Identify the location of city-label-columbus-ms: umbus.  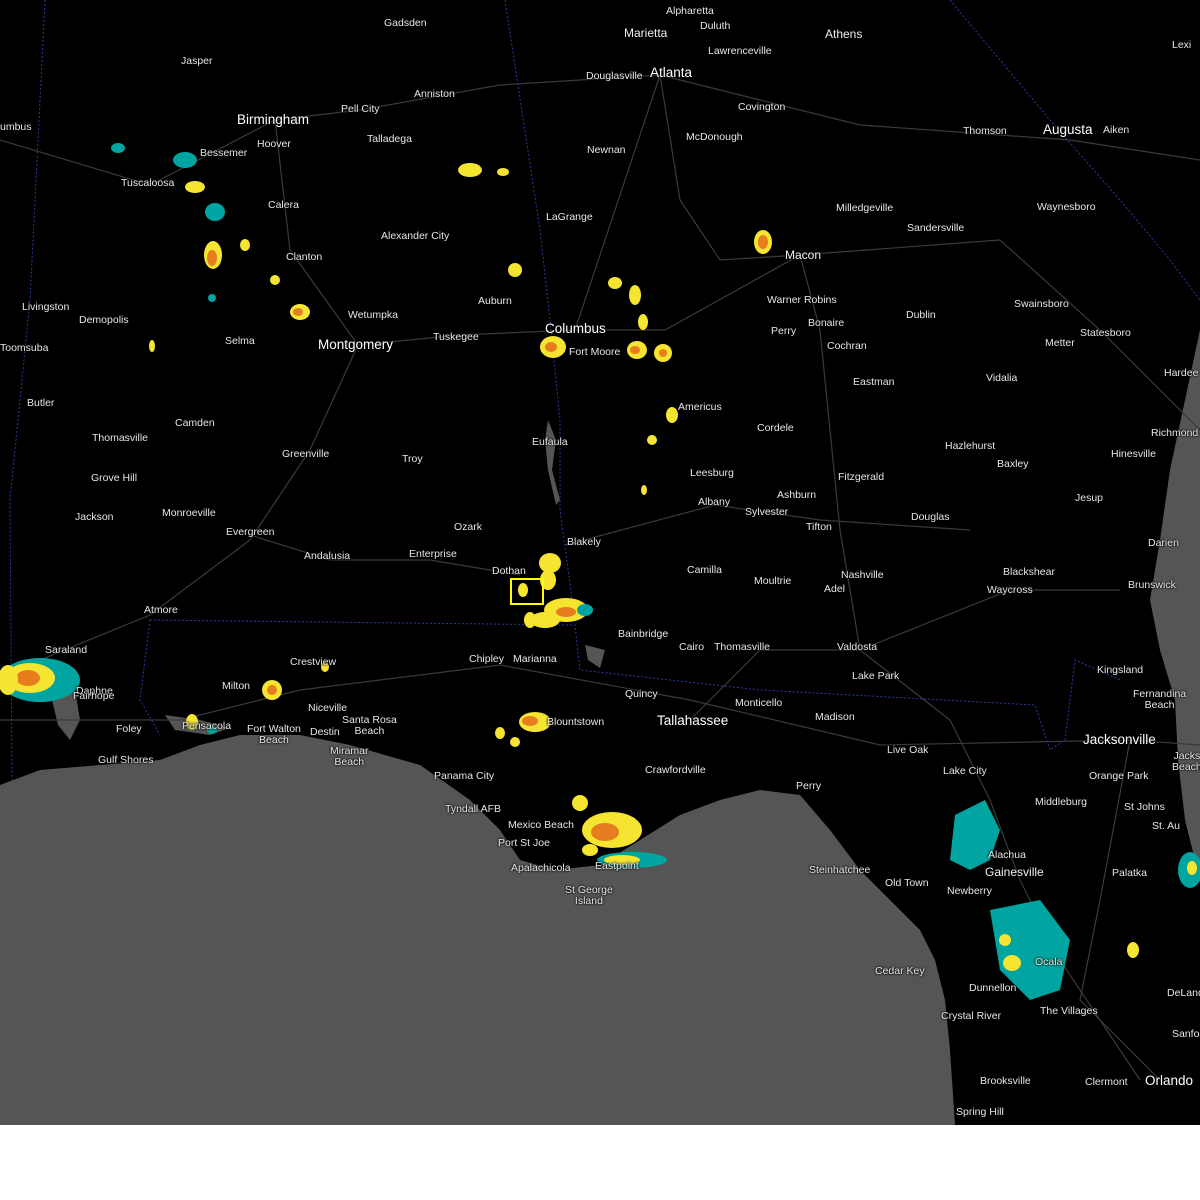
(16, 127).